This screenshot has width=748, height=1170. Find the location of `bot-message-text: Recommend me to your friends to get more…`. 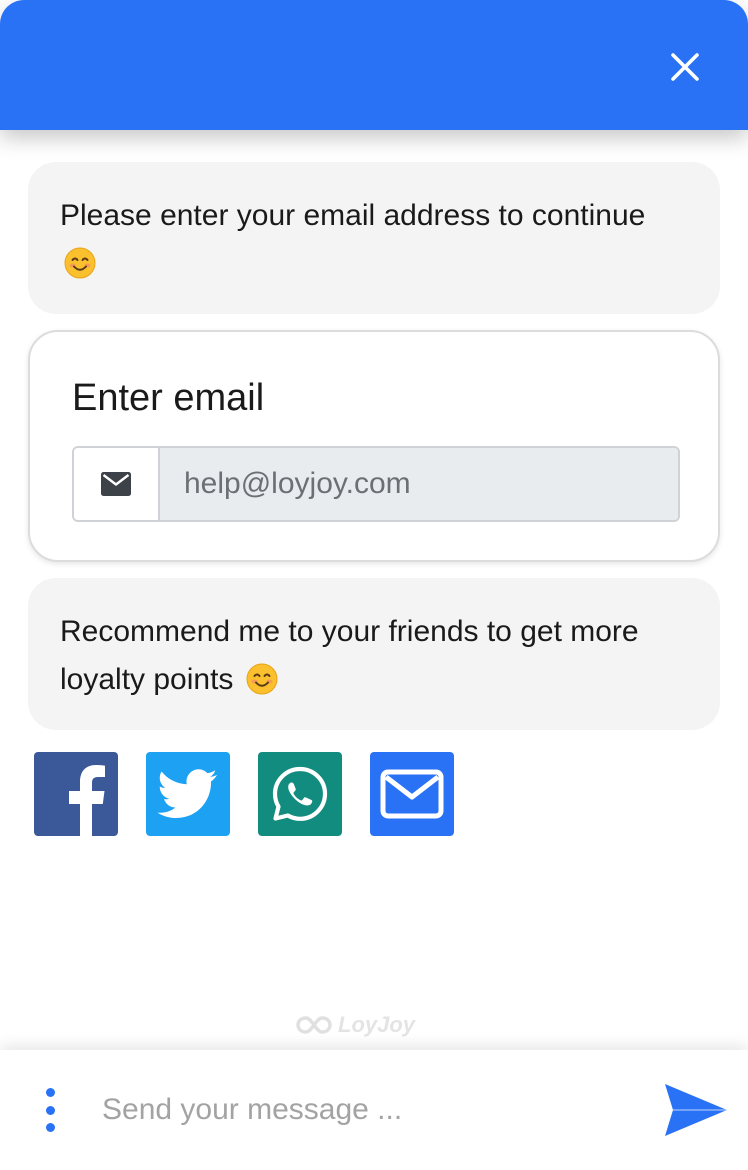

bot-message-text: Recommend me to your friends to get more… is located at coordinates (349, 655).